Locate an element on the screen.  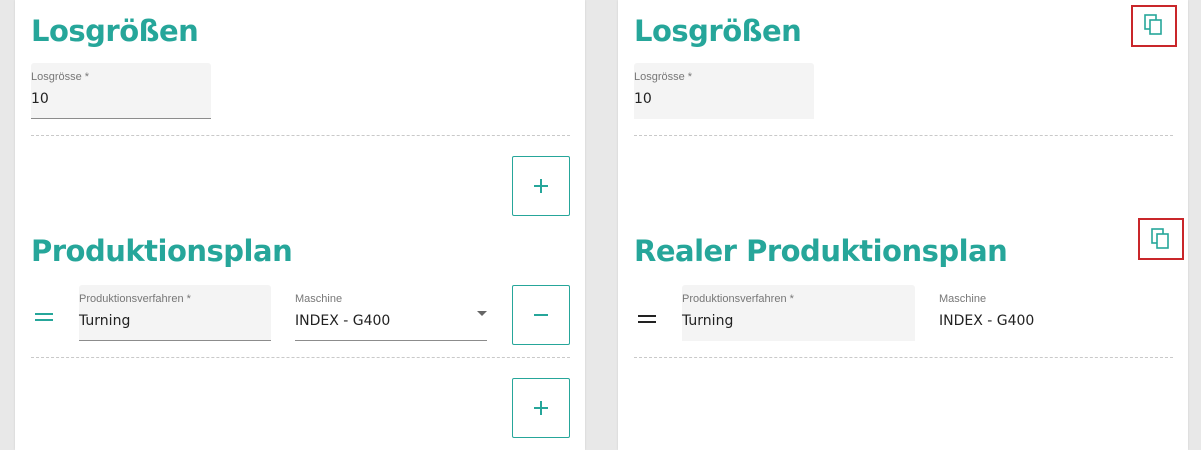
real-production-plan-title: Realer Produktionsplan is located at coordinates (821, 251).